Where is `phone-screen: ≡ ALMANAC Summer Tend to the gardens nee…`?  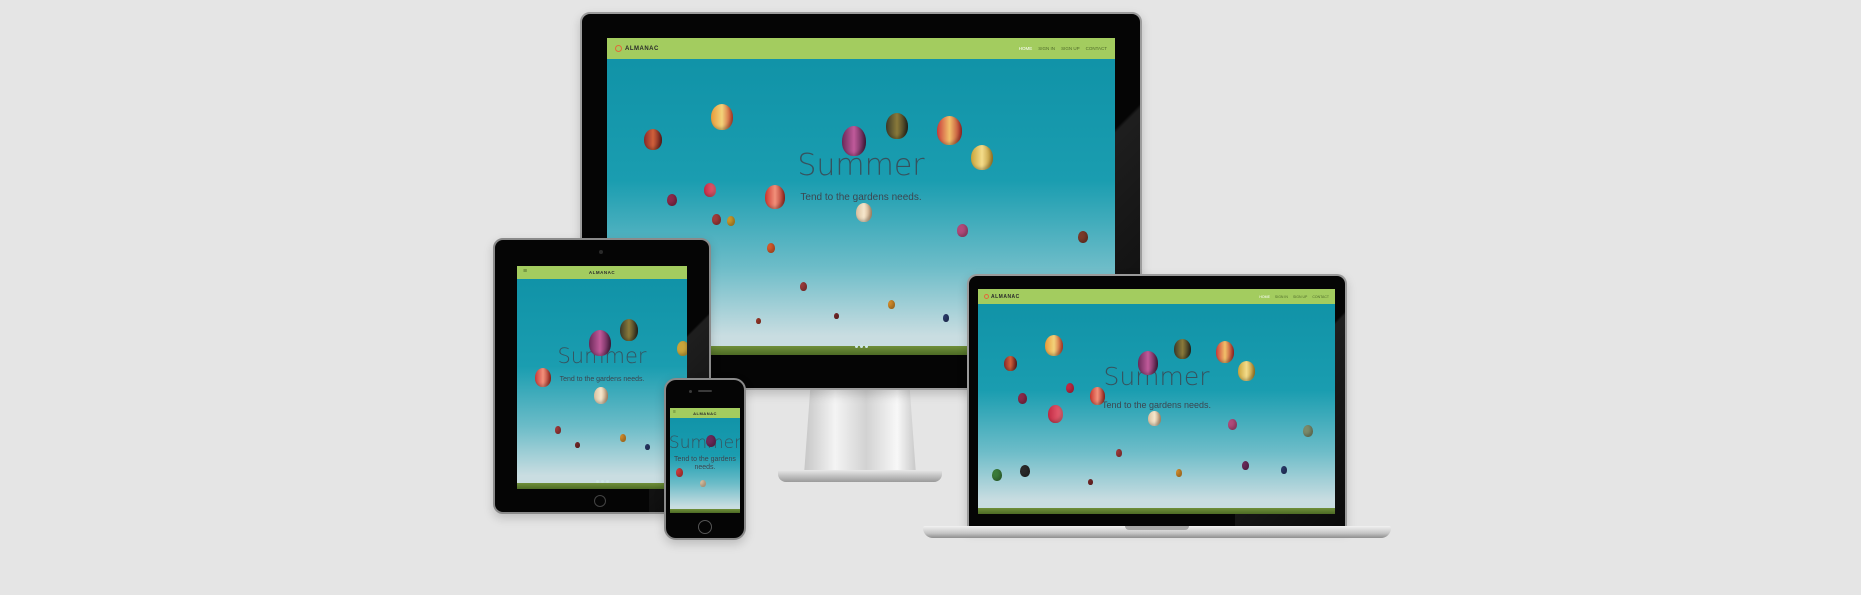 phone-screen: ≡ ALMANAC Summer Tend to the gardens nee… is located at coordinates (705, 460).